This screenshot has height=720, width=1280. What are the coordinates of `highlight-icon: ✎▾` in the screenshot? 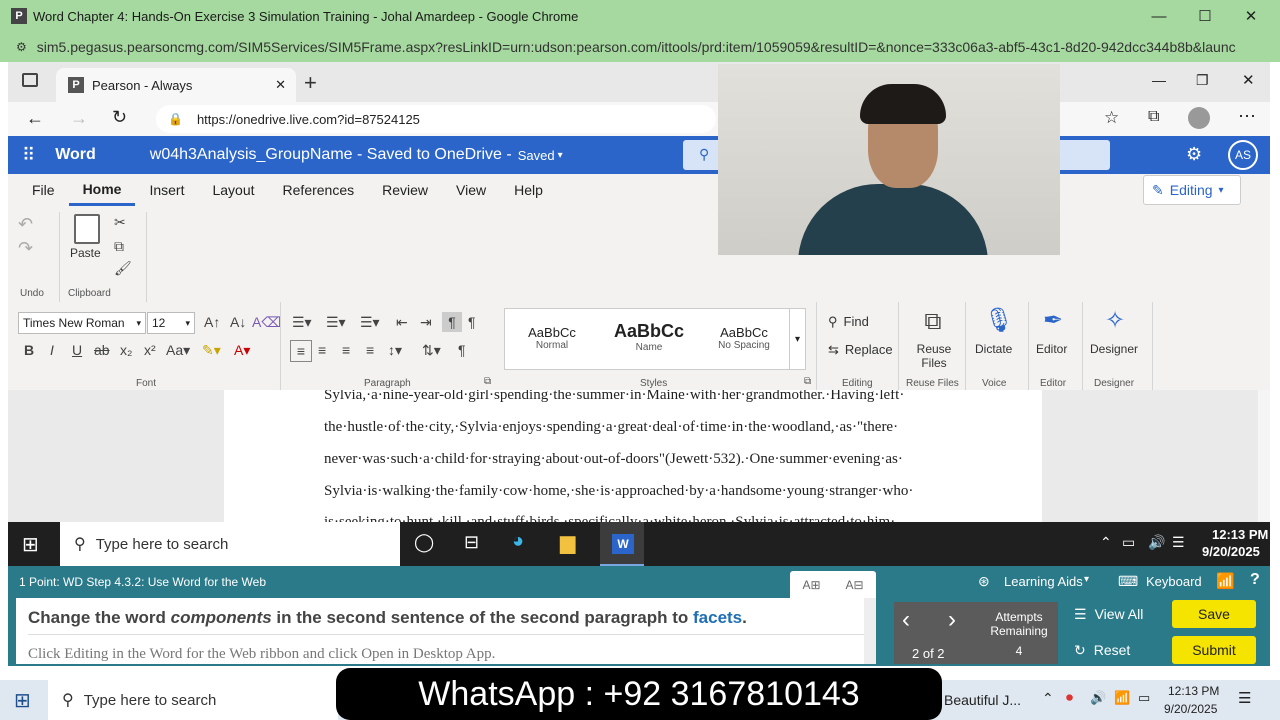 It's located at (211, 350).